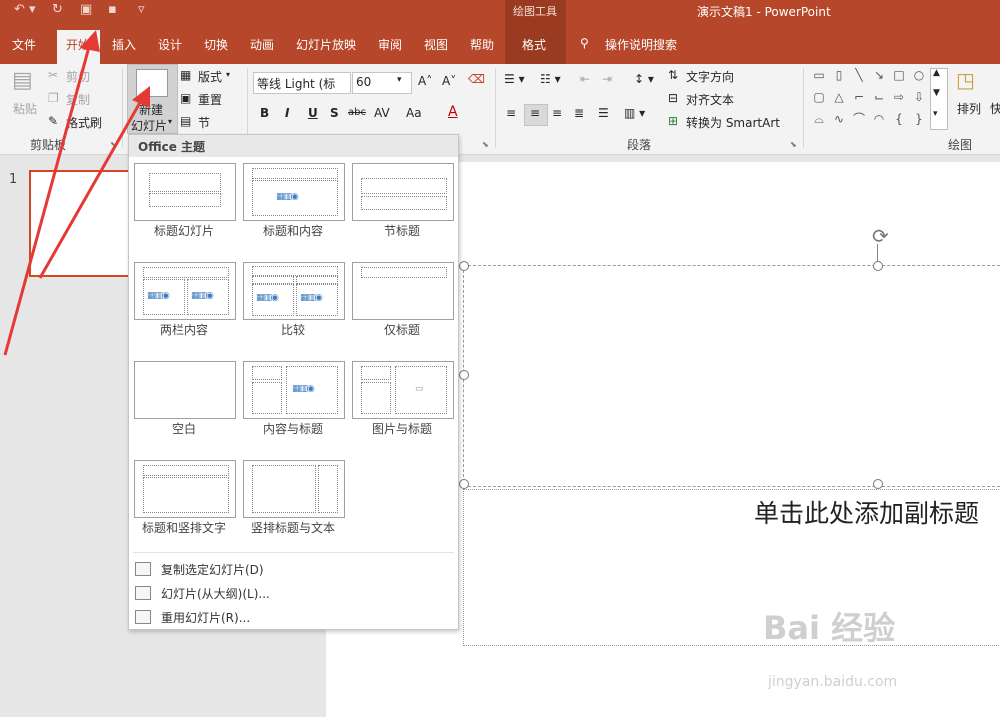 The width and height of the screenshot is (1000, 717). Describe the element at coordinates (152, 99) in the screenshot. I see `new-slide-button: 新建 幻灯片 ▾` at that location.